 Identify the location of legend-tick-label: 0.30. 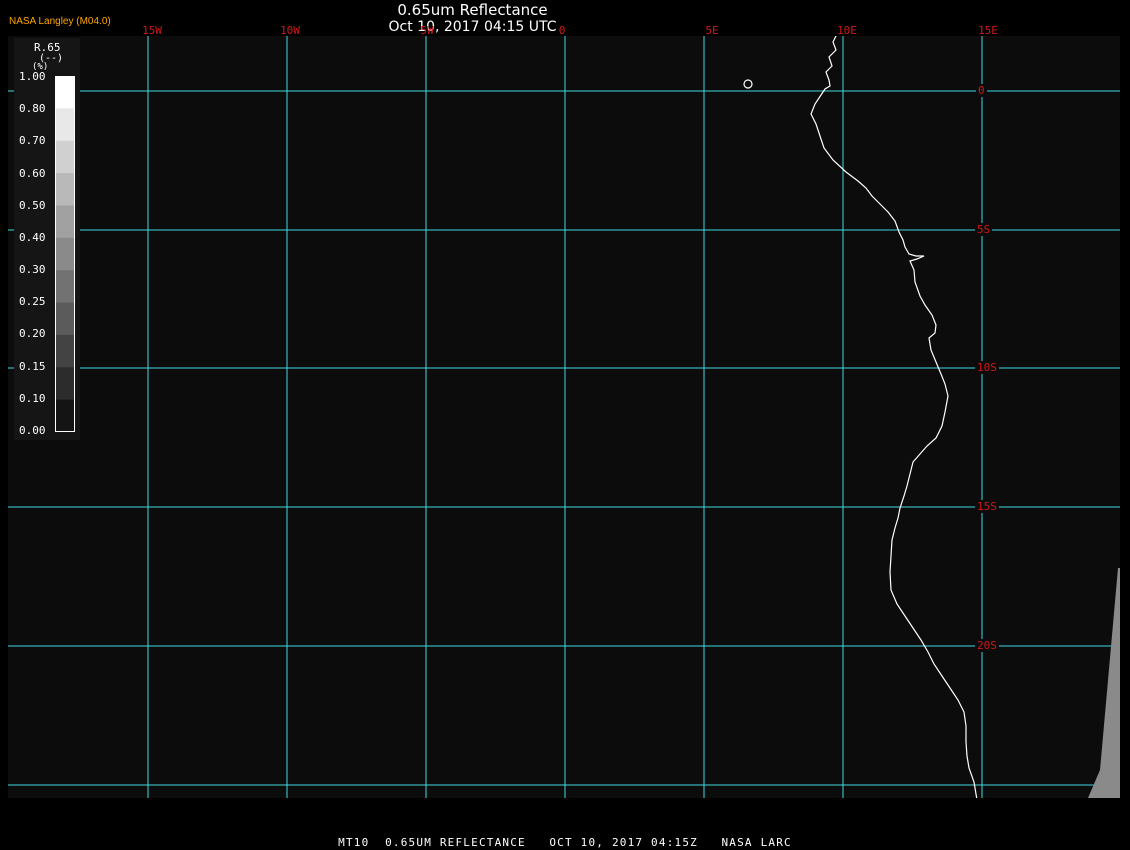
(32, 270).